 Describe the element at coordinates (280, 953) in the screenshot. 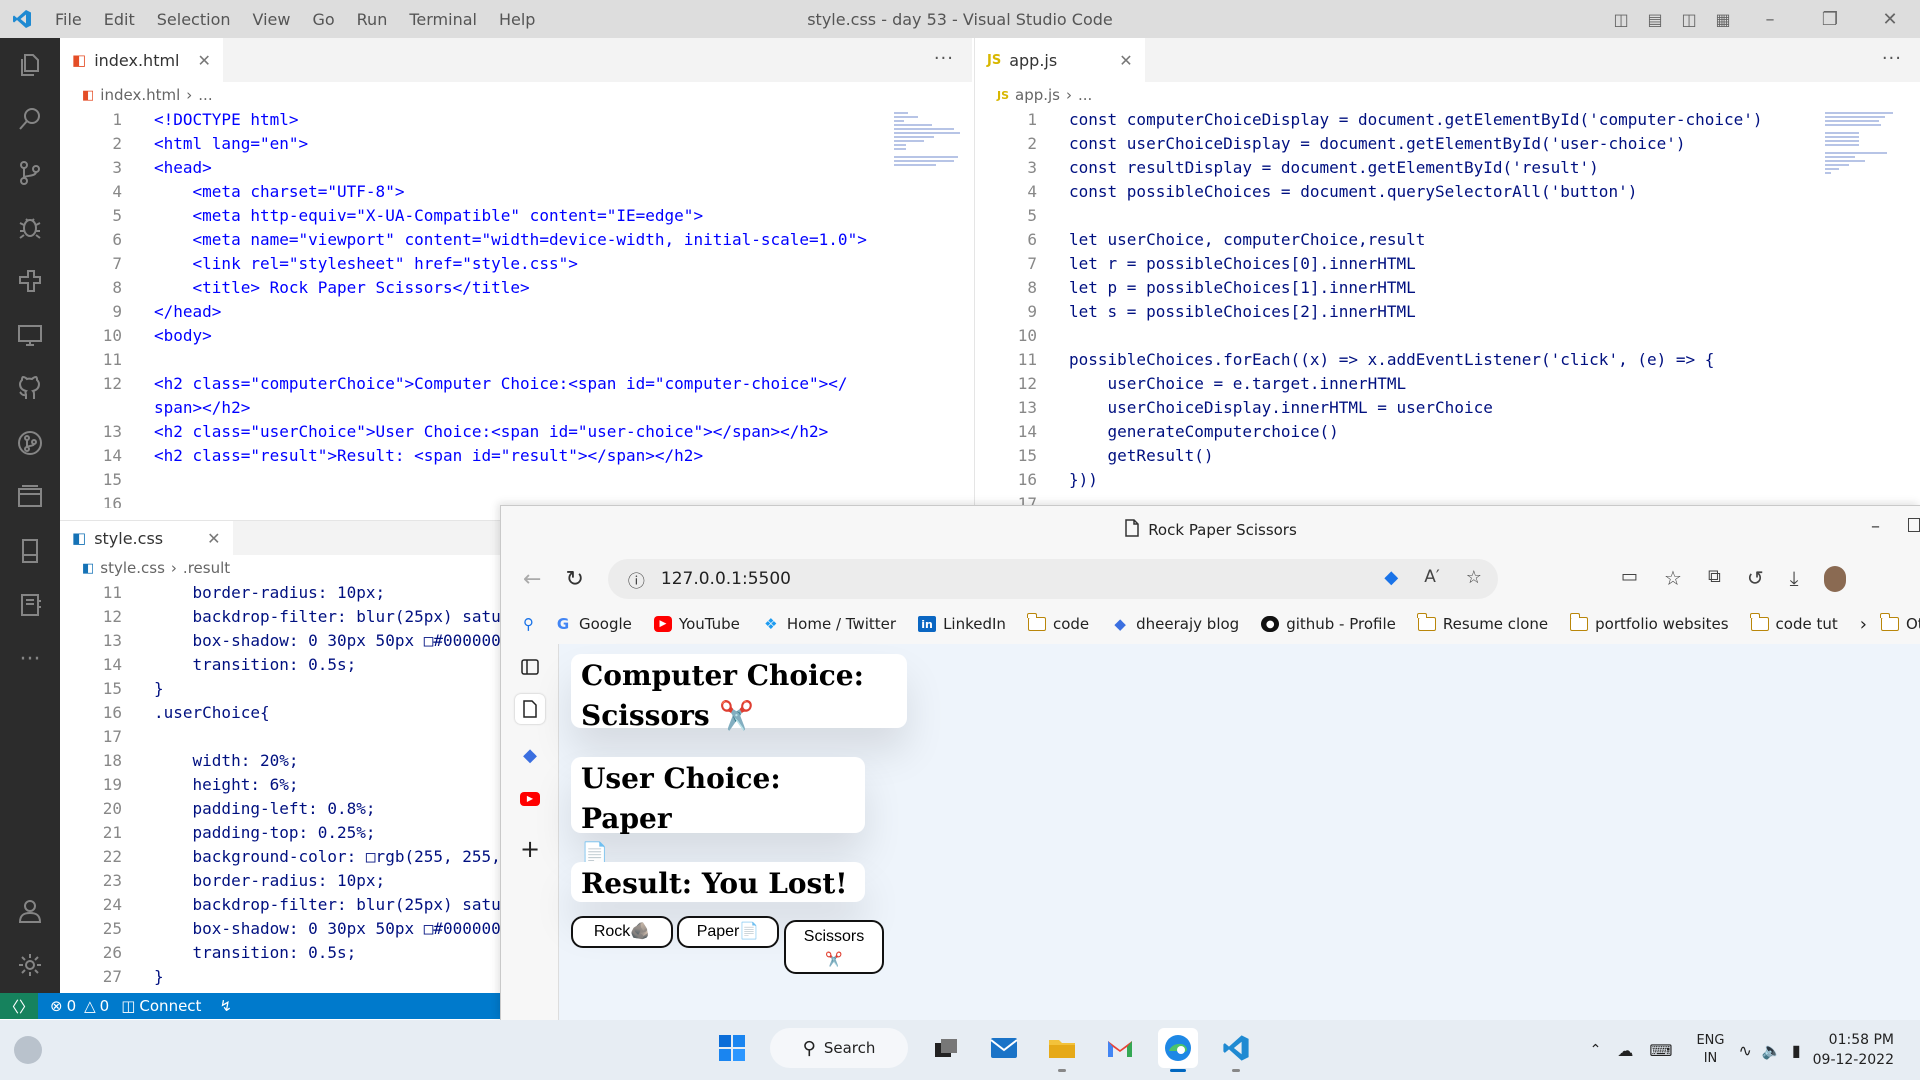

I see `code-line: 26 transition: 0.5s;` at that location.